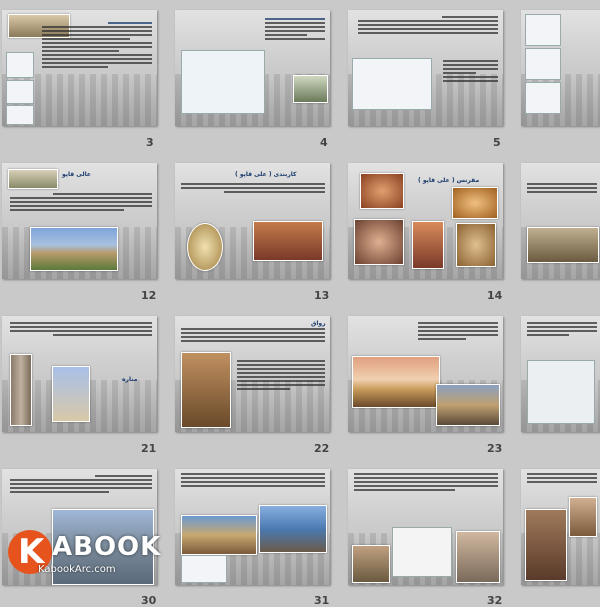 This screenshot has width=600, height=607. Describe the element at coordinates (107, 547) in the screenshot. I see `logo-wordmark: ABOOK` at that location.